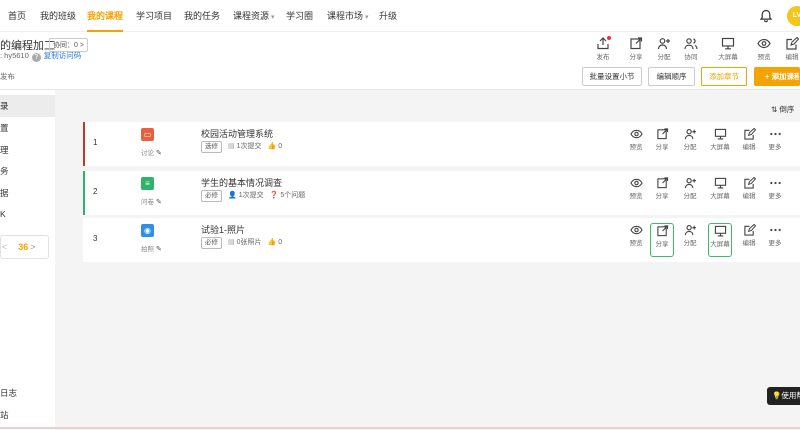  I want to click on nav-my-courses: 我的课程, so click(105, 16).